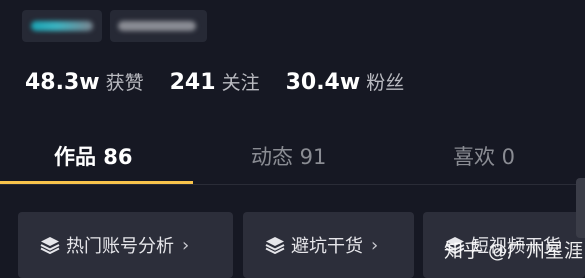 This screenshot has height=278, width=585. I want to click on collection-chip-pitfalls: 避坑干货 ›, so click(328, 245).